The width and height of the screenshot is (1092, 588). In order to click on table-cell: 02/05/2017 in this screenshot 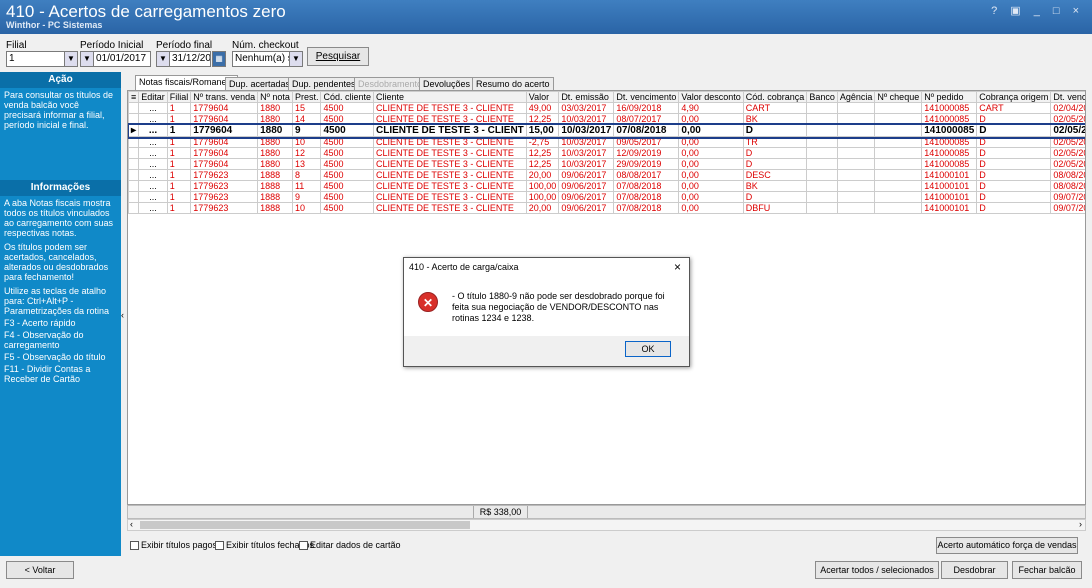, I will do `click(1067, 164)`.